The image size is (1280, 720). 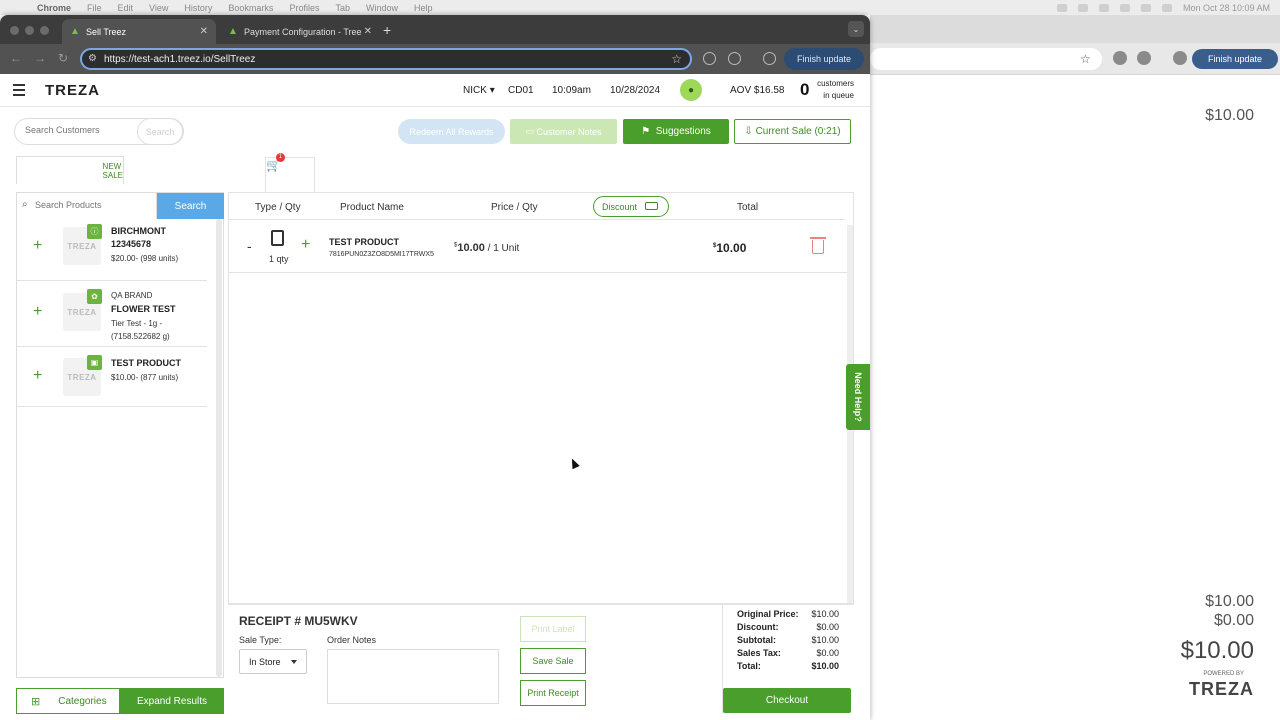 What do you see at coordinates (824, 59) in the screenshot?
I see `finish-update-button: Finish update` at bounding box center [824, 59].